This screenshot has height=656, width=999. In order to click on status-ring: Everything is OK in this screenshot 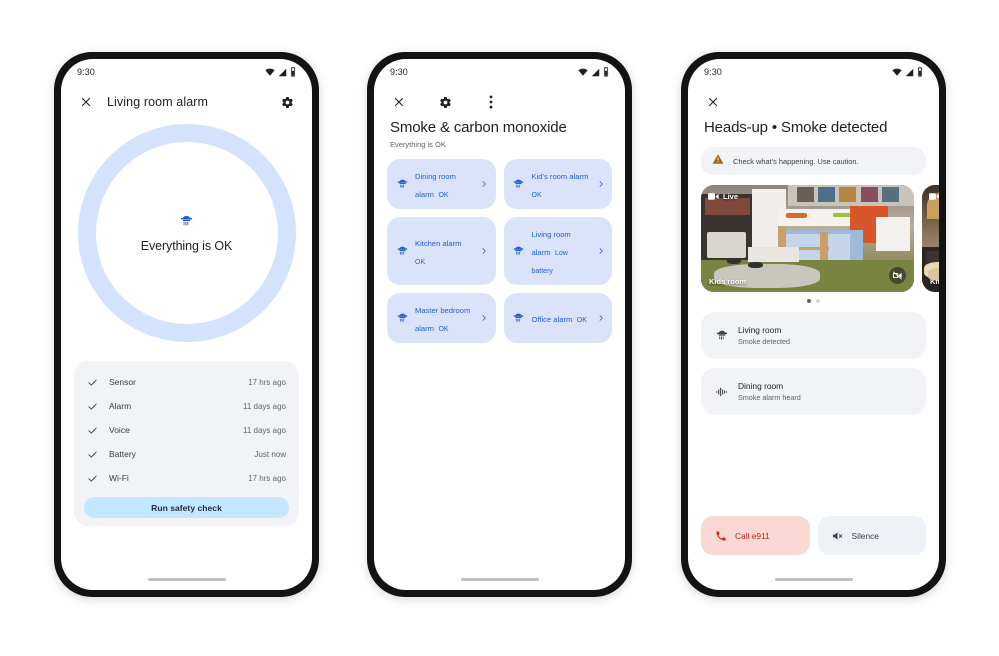, I will do `click(186, 233)`.